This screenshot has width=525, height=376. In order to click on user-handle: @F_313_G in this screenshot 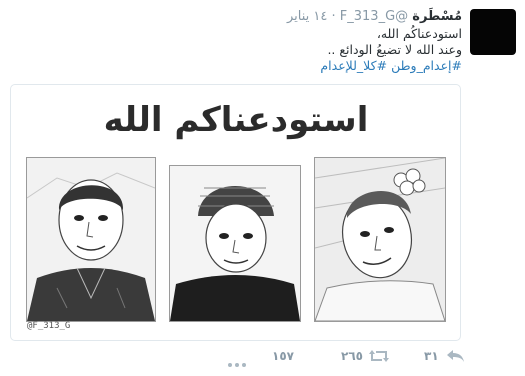, I will do `click(374, 16)`.